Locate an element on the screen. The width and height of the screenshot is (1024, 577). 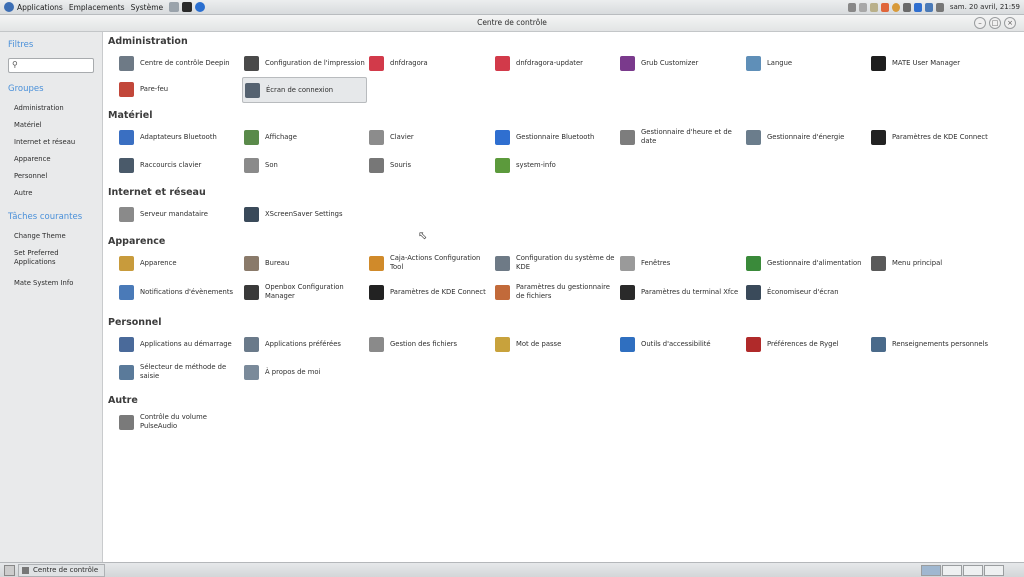
control-item: Raccourcis clavier is located at coordinates (178, 165).